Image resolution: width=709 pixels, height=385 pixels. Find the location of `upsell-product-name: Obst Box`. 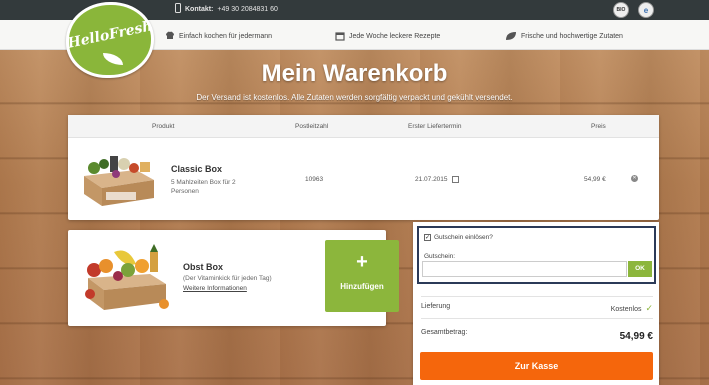

upsell-product-name: Obst Box is located at coordinates (203, 267).